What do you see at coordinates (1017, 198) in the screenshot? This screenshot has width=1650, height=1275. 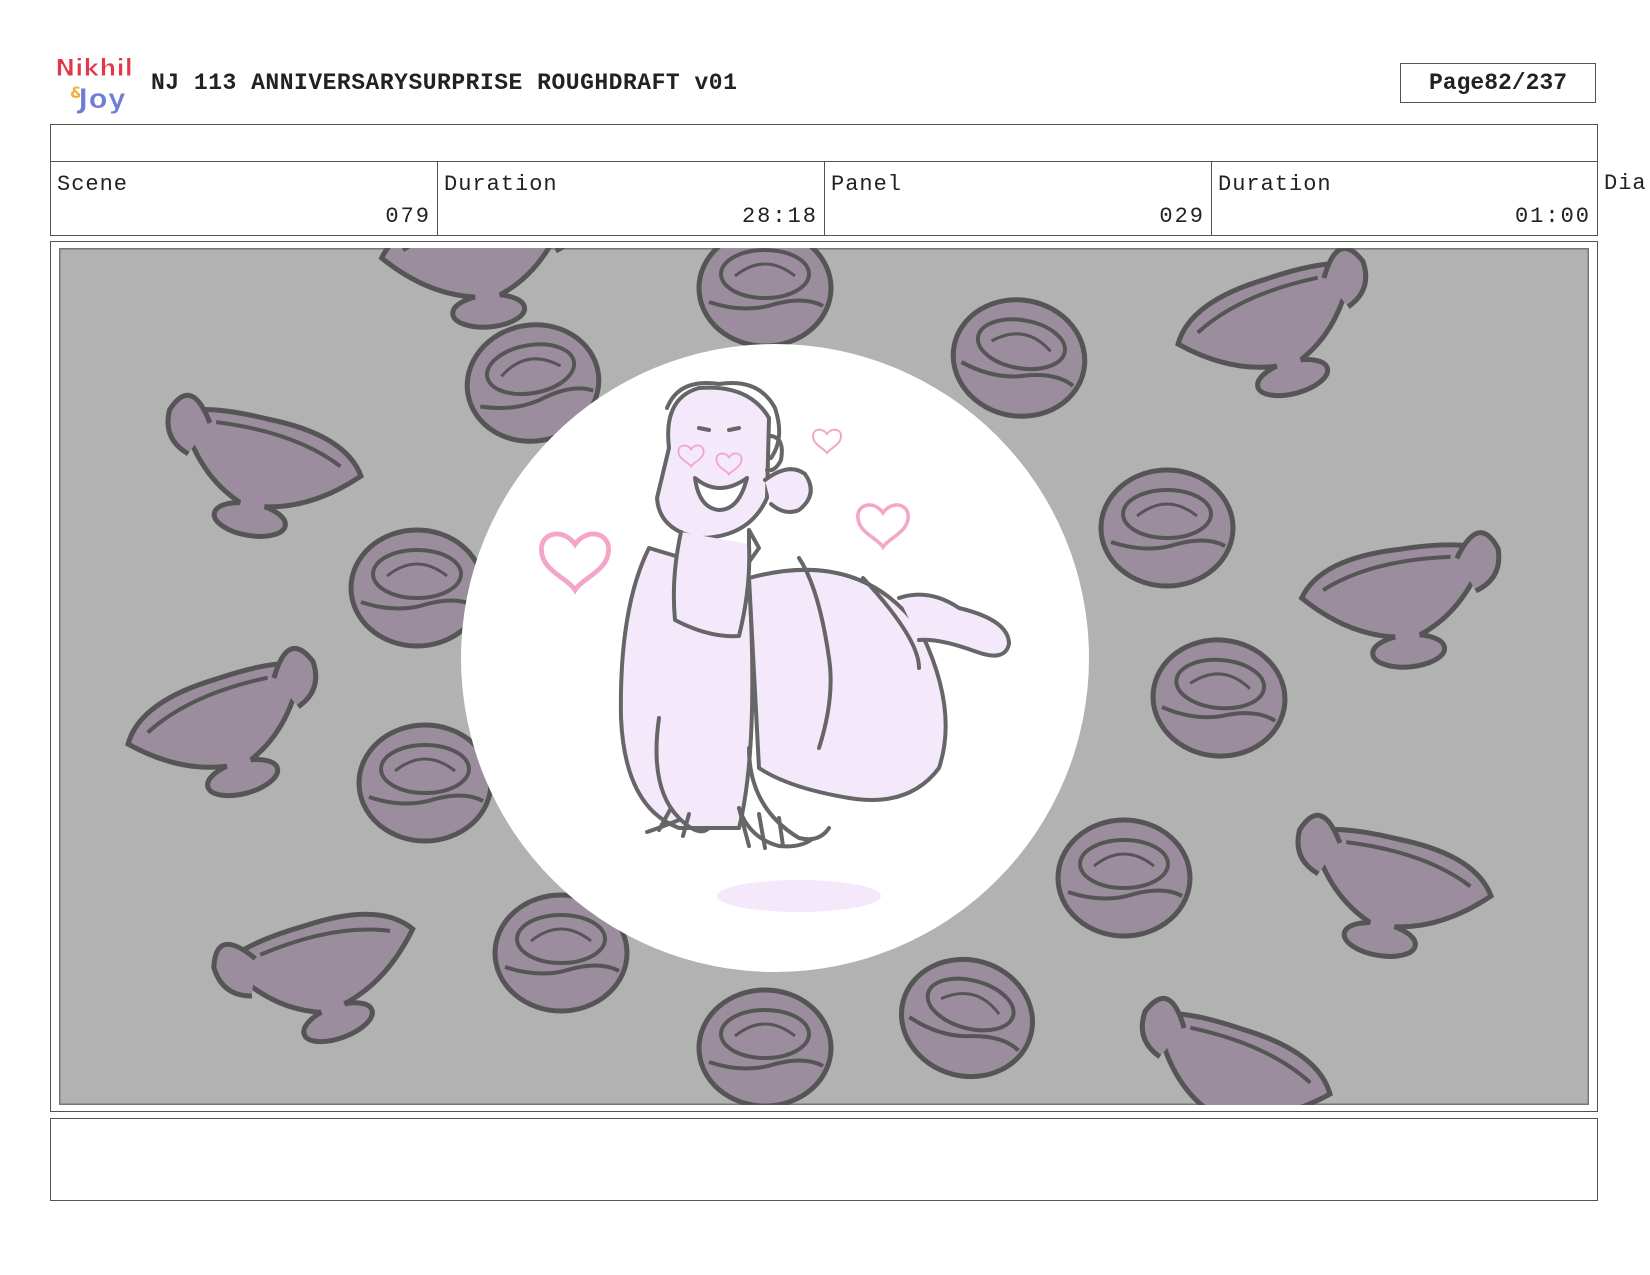 I see `panel-cell: Panel 029` at bounding box center [1017, 198].